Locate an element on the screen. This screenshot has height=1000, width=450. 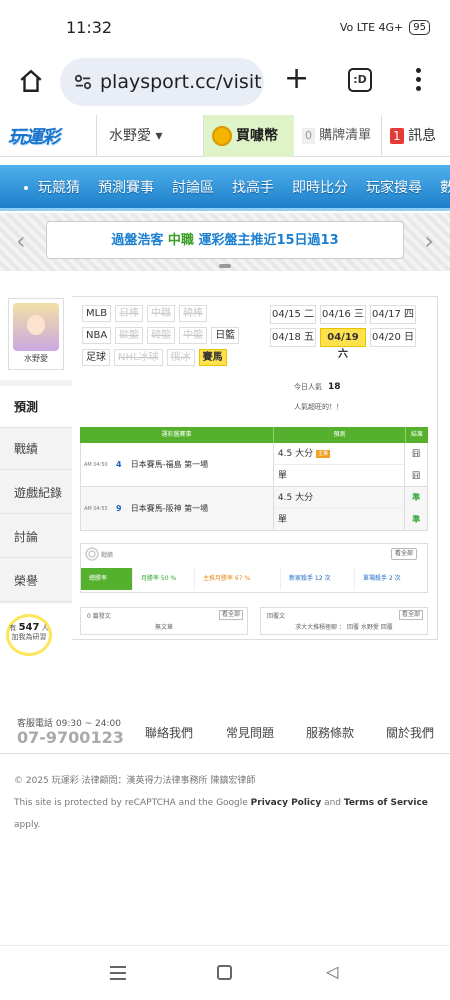
date-tab: 04/16 三 is located at coordinates (343, 314).